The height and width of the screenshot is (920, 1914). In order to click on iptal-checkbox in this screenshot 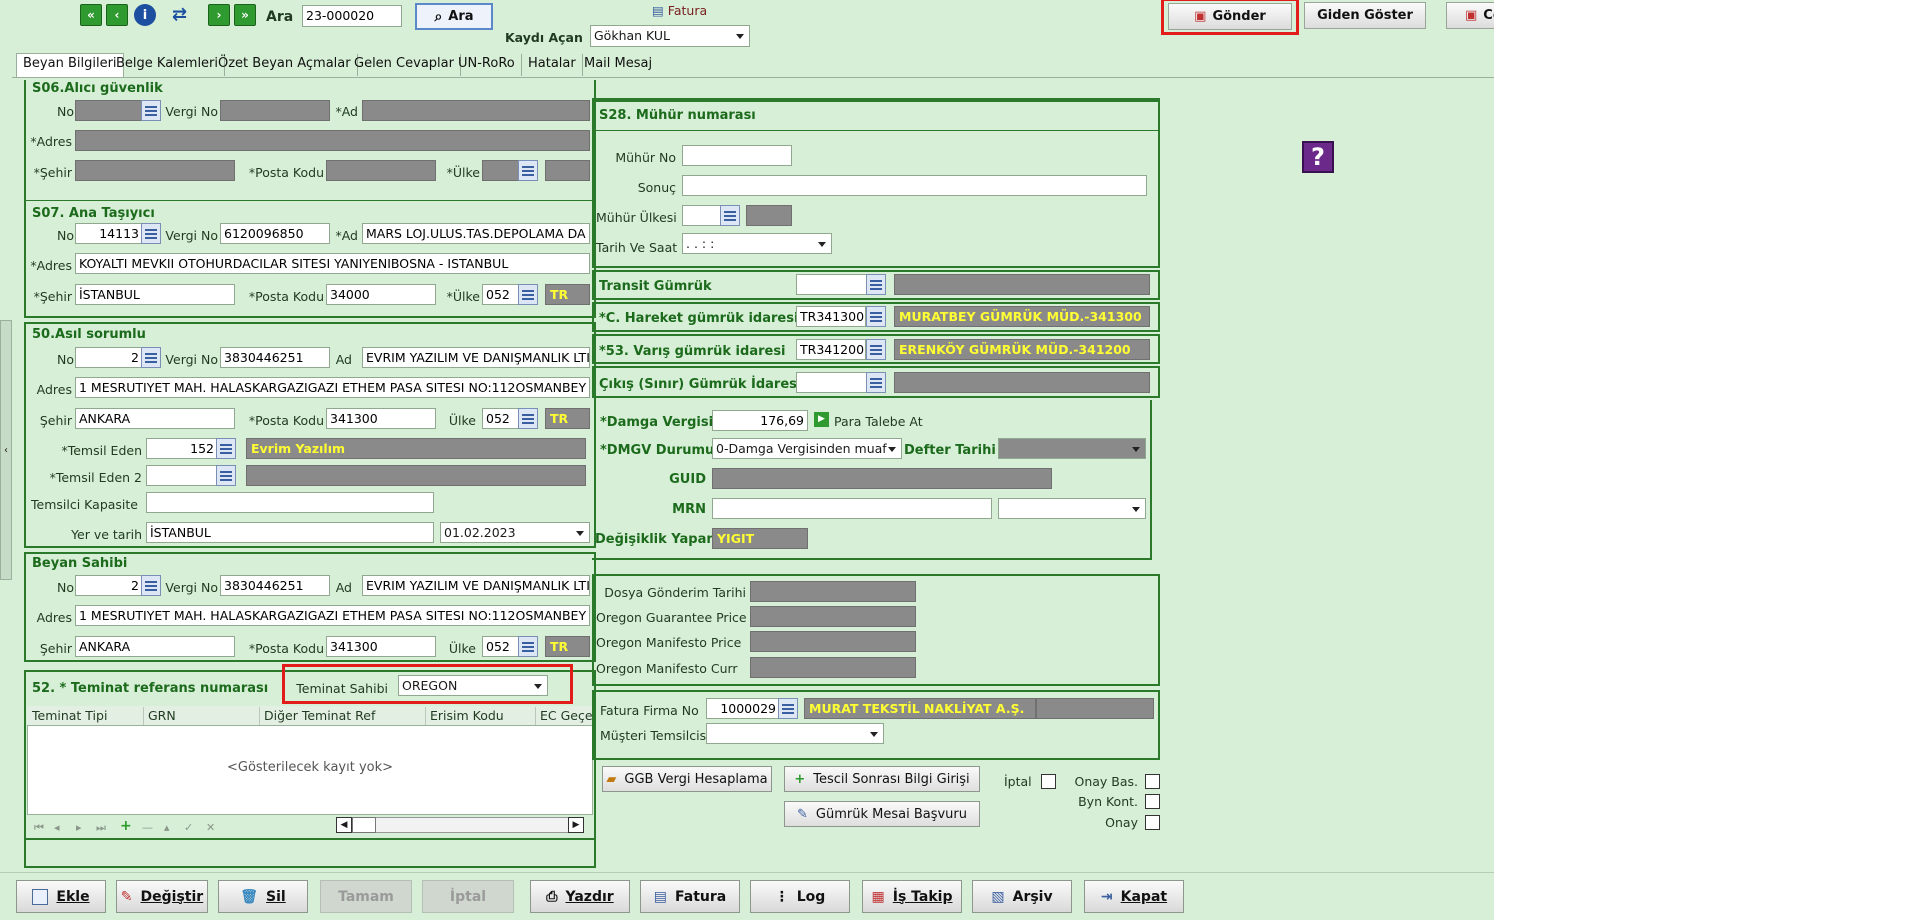, I will do `click(1048, 781)`.